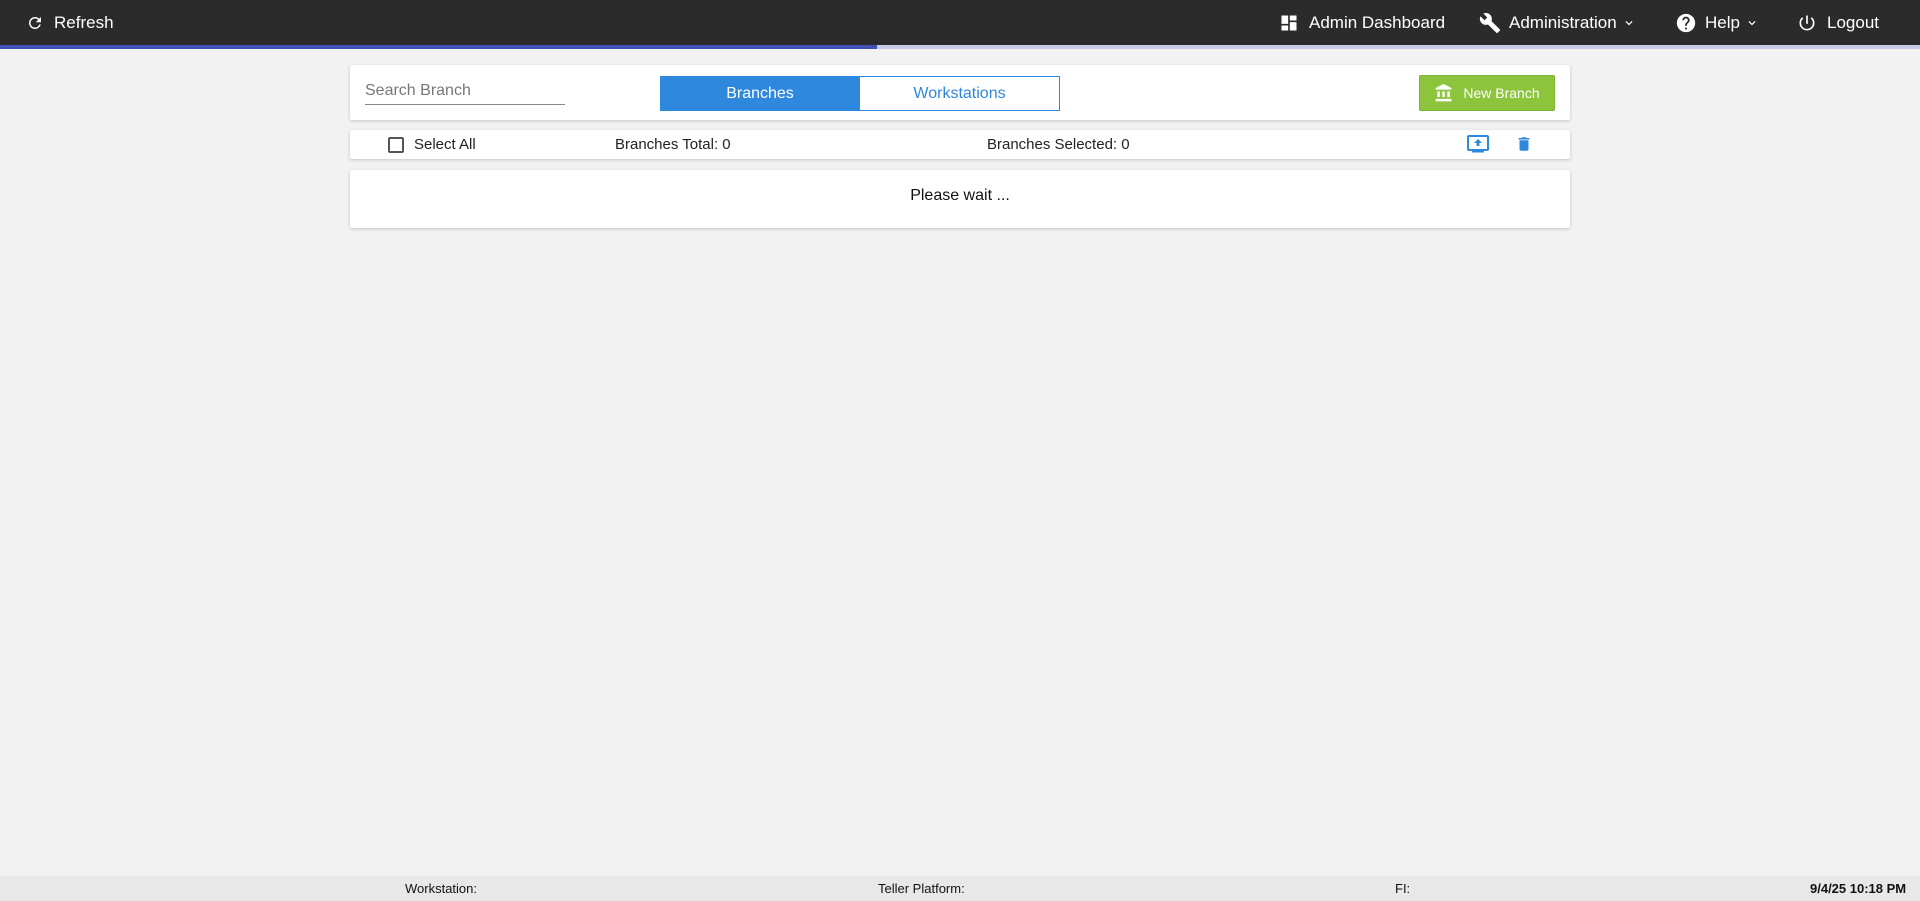 The height and width of the screenshot is (901, 1920). What do you see at coordinates (1807, 22) in the screenshot?
I see `power-icon` at bounding box center [1807, 22].